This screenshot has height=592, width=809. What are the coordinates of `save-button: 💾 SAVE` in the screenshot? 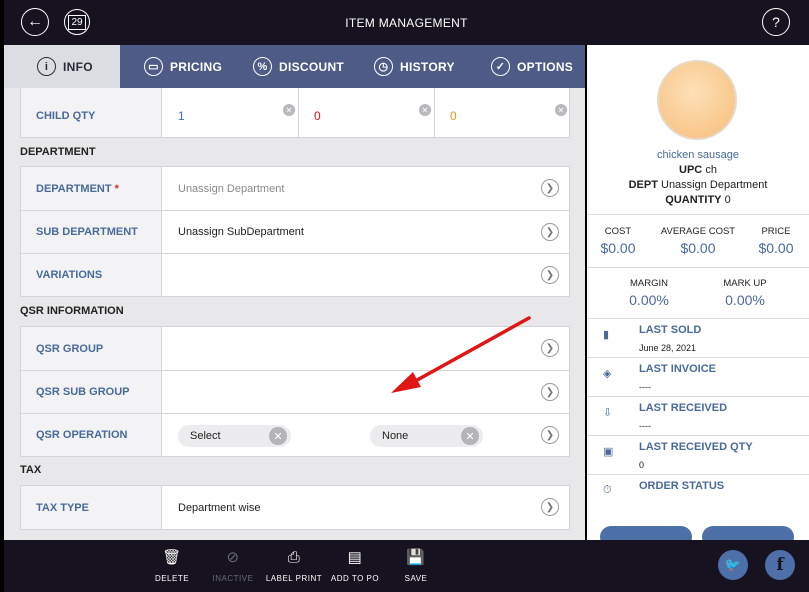 It's located at (416, 565).